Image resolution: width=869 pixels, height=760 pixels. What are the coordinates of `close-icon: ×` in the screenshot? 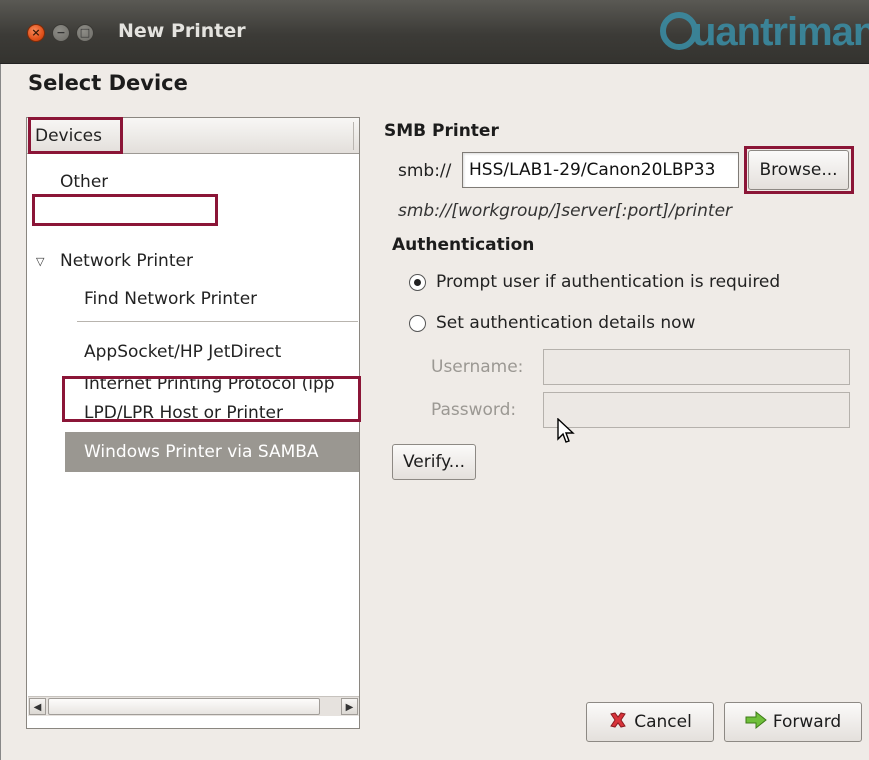 It's located at (36, 32).